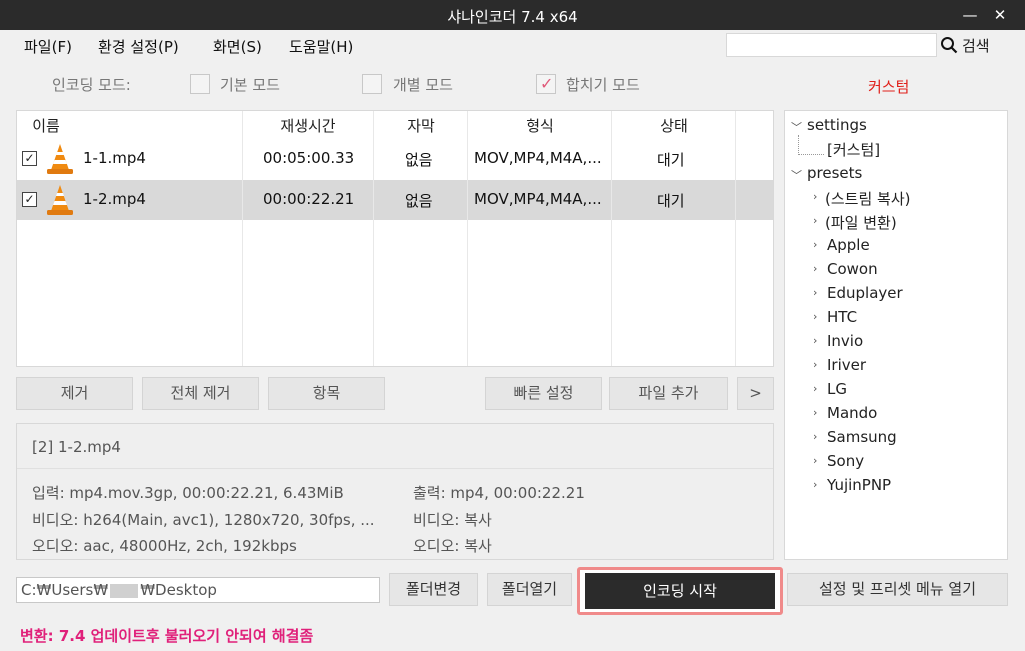  I want to click on start-encoding-highlight: 인코딩 시작, so click(680, 591).